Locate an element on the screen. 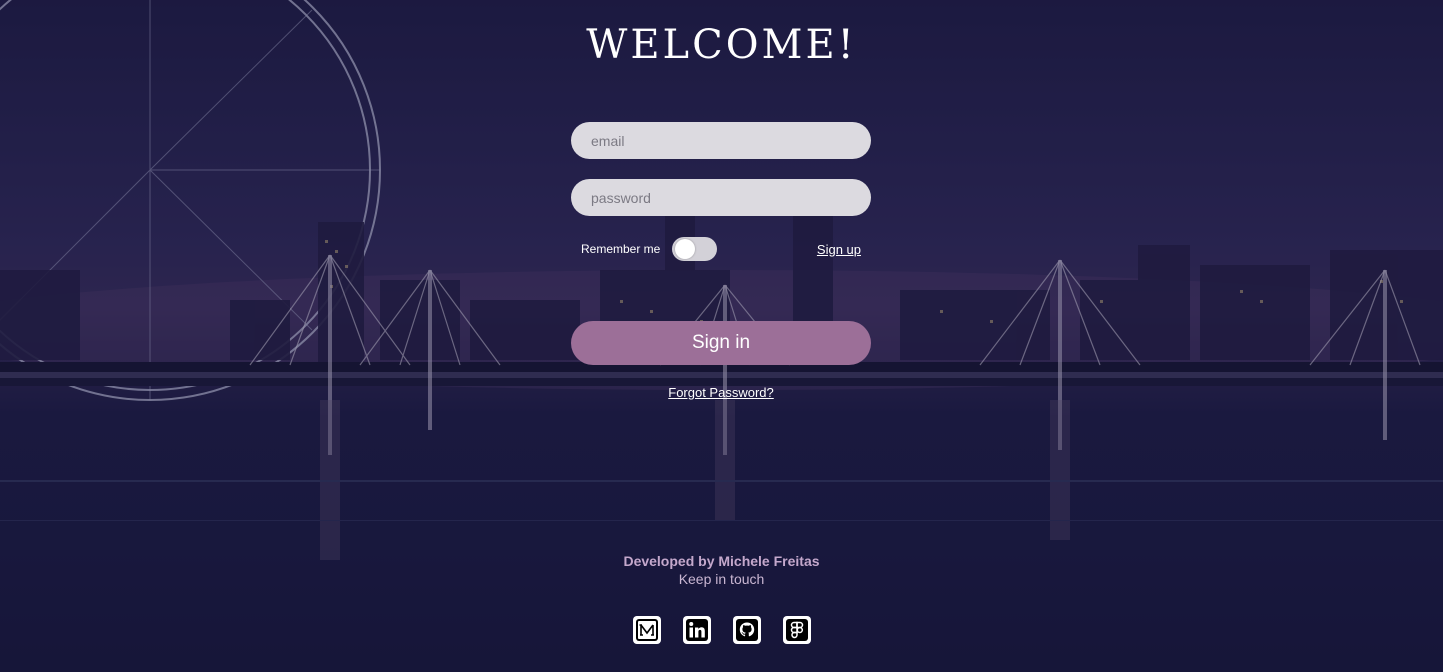 The height and width of the screenshot is (672, 1443). medium-icon is located at coordinates (646, 630).